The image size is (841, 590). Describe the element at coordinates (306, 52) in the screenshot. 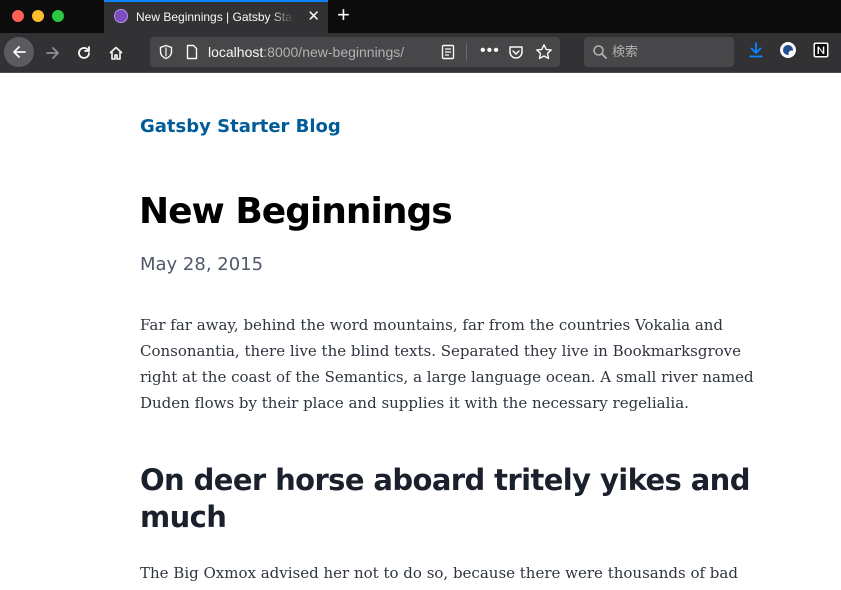

I see `url-text: localhost:8000/new-beginnings/` at that location.